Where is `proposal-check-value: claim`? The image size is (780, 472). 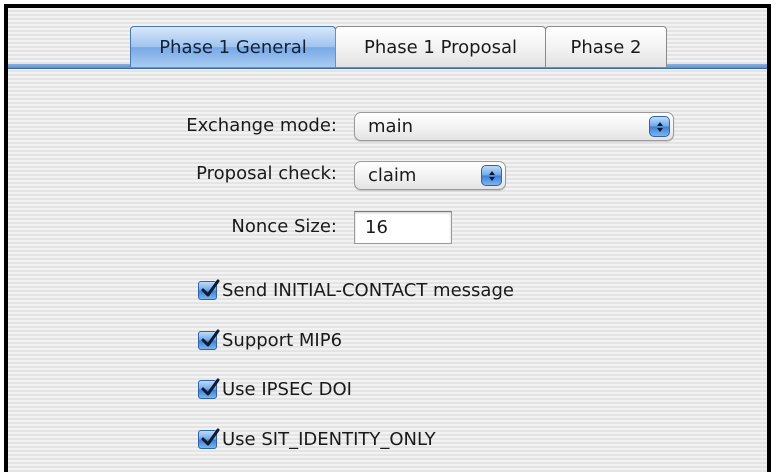
proposal-check-value: claim is located at coordinates (392, 175).